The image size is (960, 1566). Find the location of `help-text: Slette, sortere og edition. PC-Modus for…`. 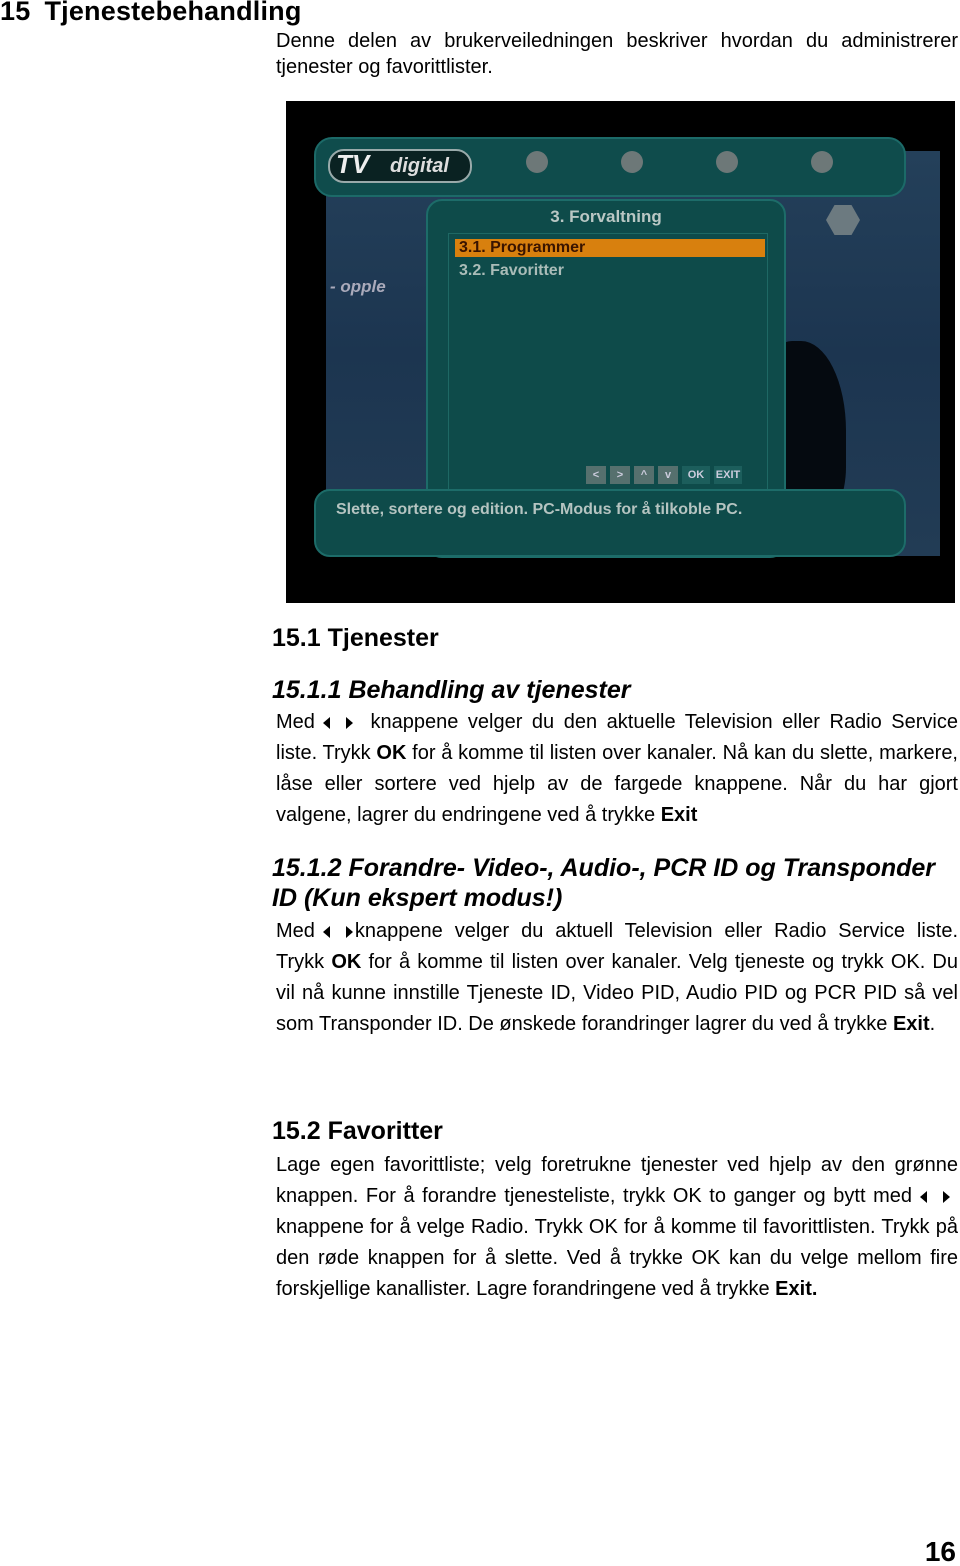

help-text: Slette, sortere og edition. PC-Modus for… is located at coordinates (539, 509).